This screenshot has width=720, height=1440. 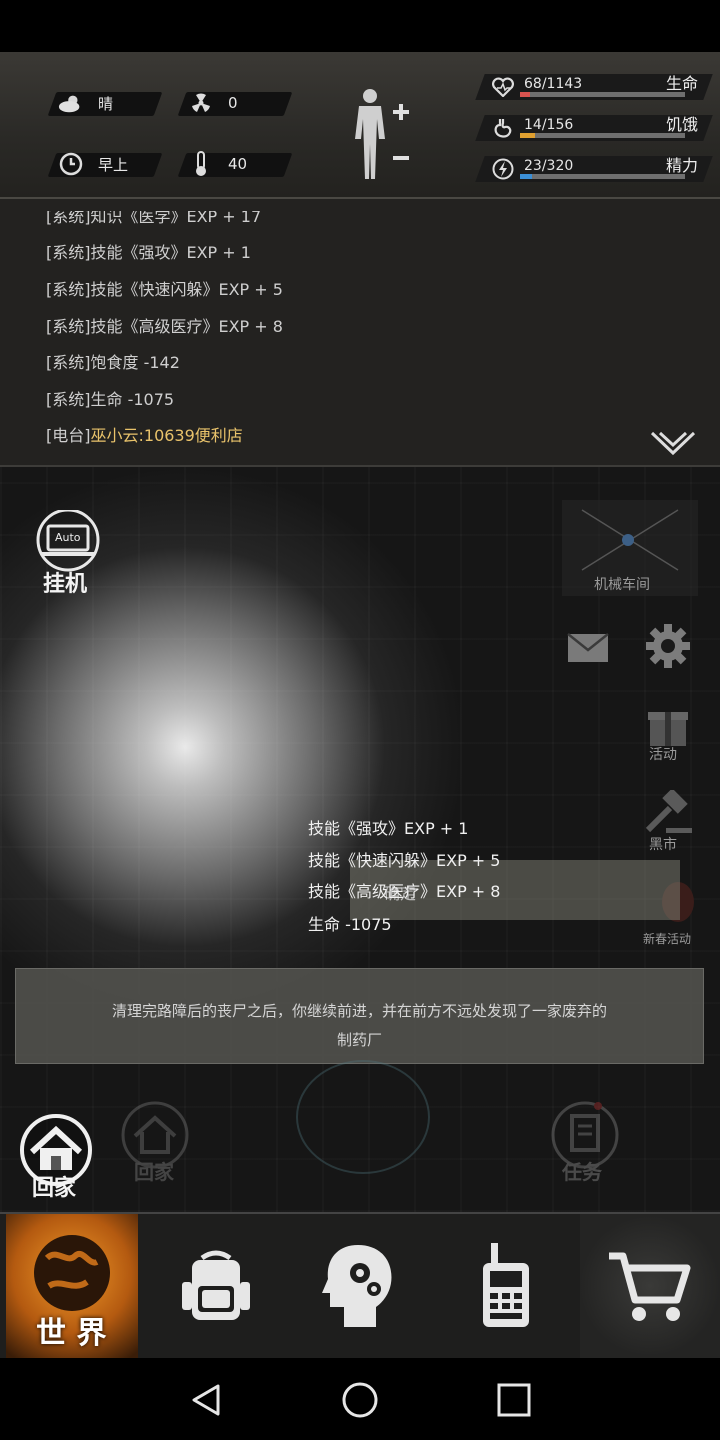 I want to click on back-button, so click(x=206, y=1400).